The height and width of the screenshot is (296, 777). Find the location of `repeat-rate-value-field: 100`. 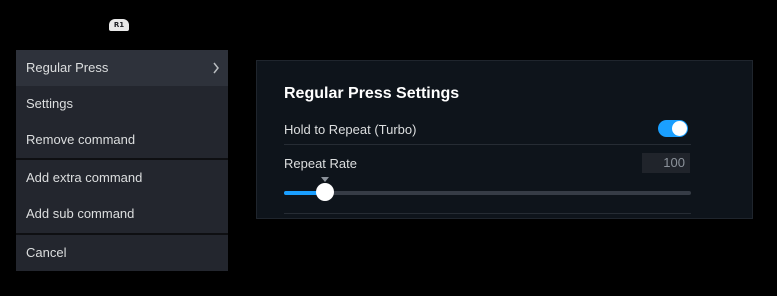

repeat-rate-value-field: 100 is located at coordinates (666, 163).